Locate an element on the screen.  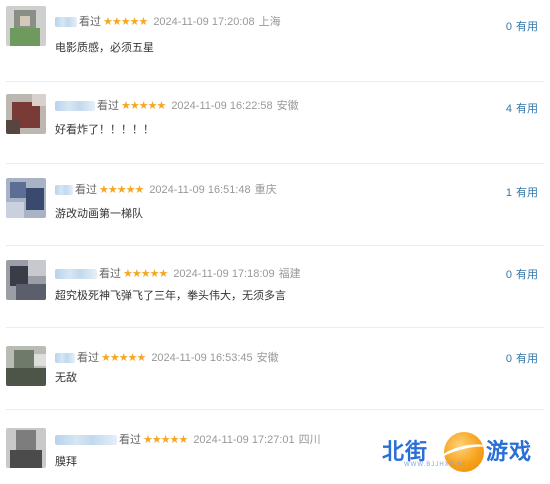
watermark-text-right: 游戏 is located at coordinates (509, 451).